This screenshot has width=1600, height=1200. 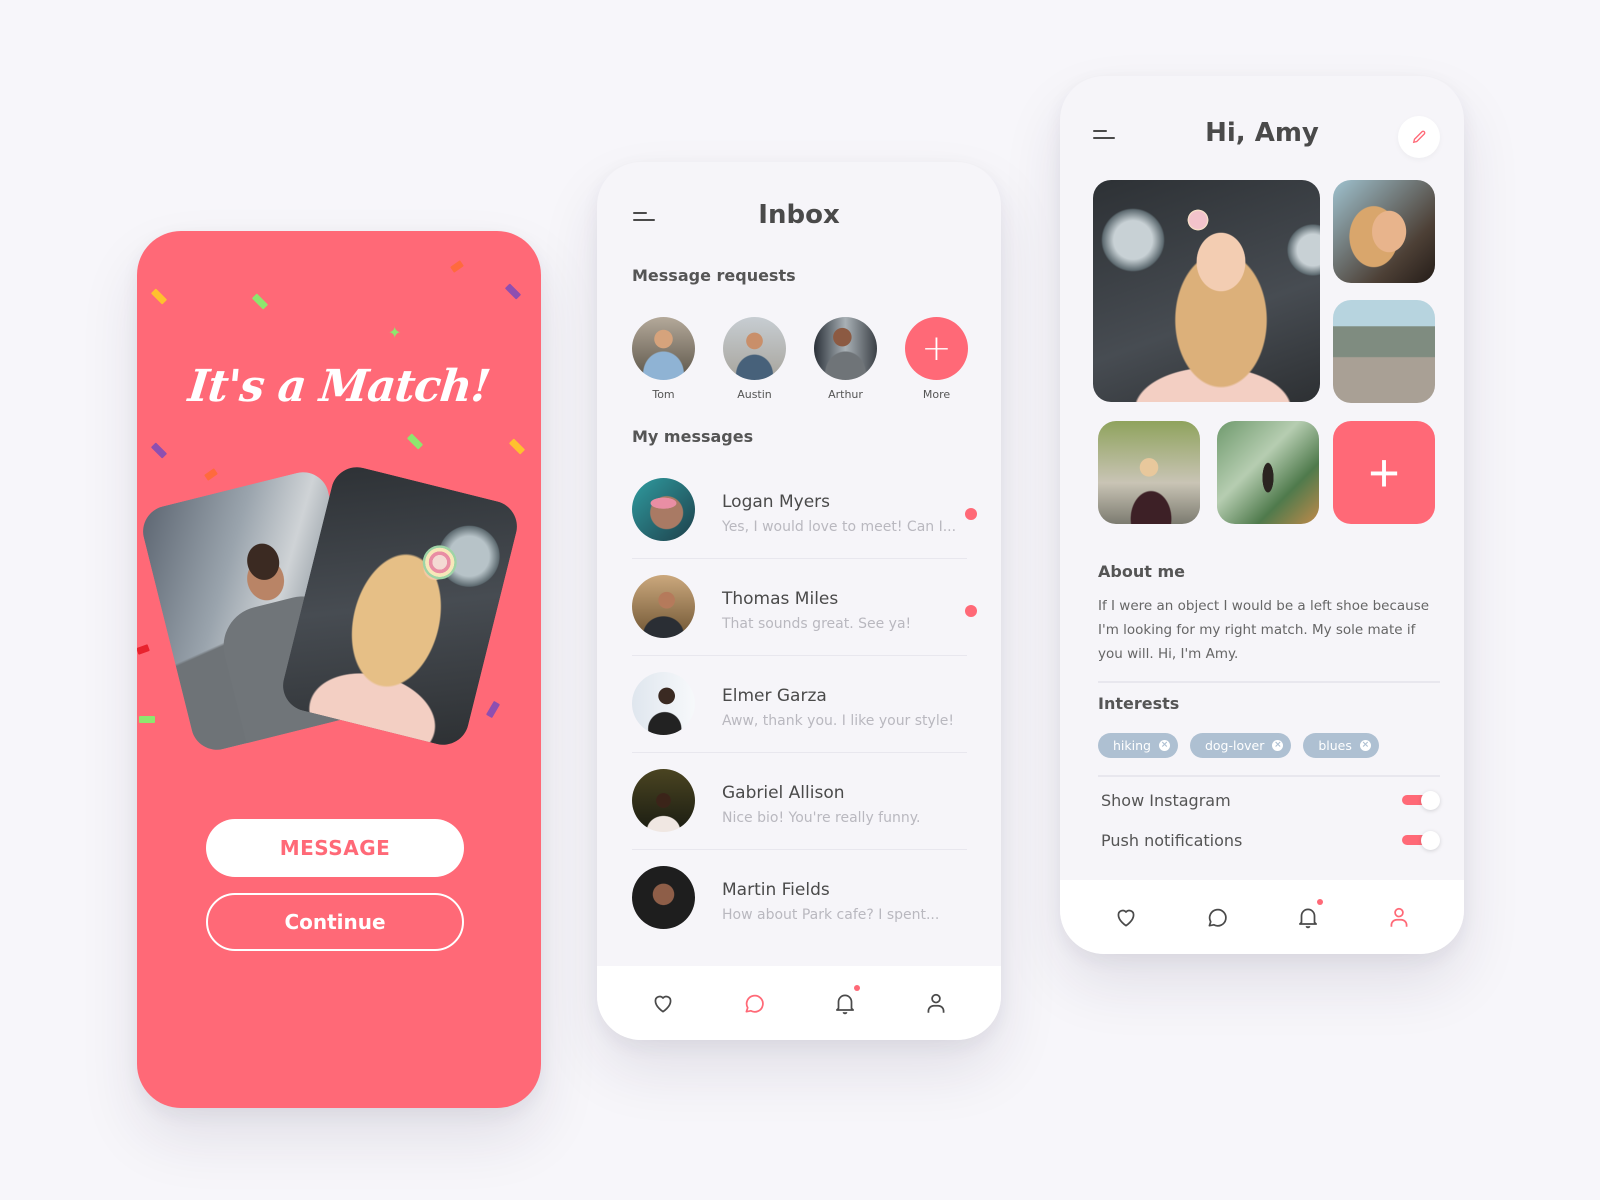 What do you see at coordinates (799, 1003) in the screenshot?
I see `tab-bar` at bounding box center [799, 1003].